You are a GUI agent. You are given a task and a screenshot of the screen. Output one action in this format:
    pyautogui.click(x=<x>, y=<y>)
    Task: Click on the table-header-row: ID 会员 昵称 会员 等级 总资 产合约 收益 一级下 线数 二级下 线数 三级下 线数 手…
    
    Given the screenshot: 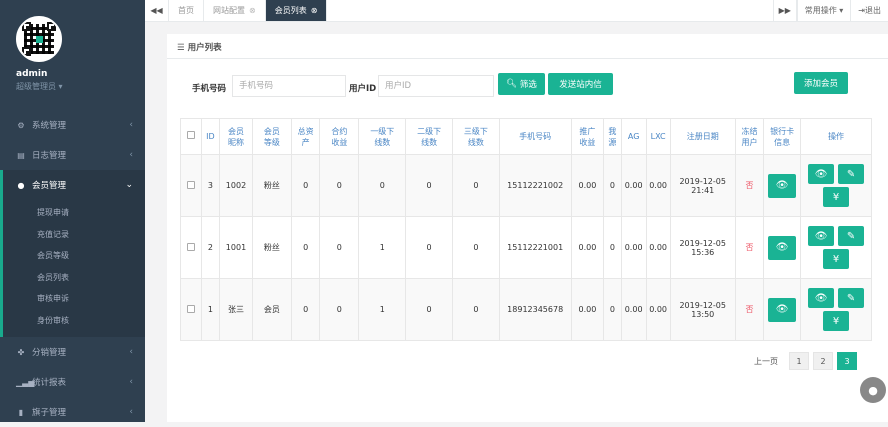 What is the action you would take?
    pyautogui.click(x=526, y=136)
    